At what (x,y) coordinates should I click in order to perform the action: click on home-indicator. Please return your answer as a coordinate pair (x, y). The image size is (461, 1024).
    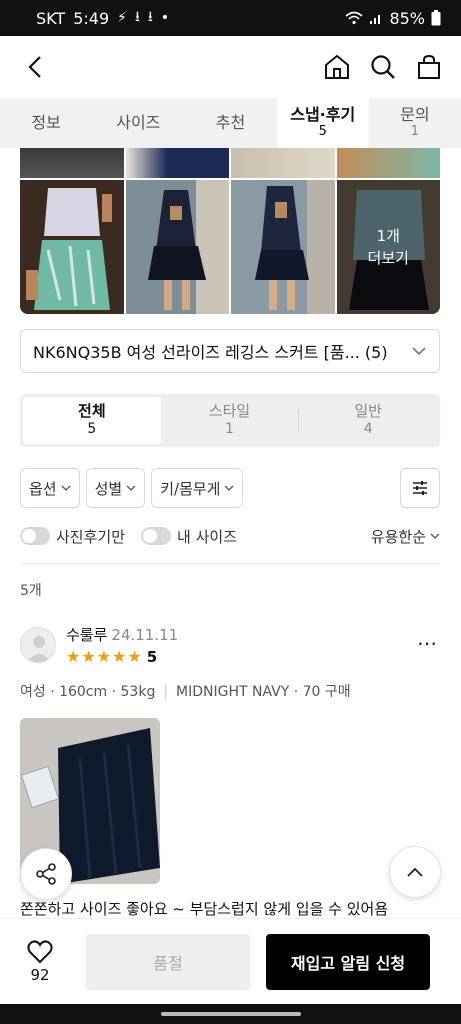
    Looking at the image, I should click on (230, 1014).